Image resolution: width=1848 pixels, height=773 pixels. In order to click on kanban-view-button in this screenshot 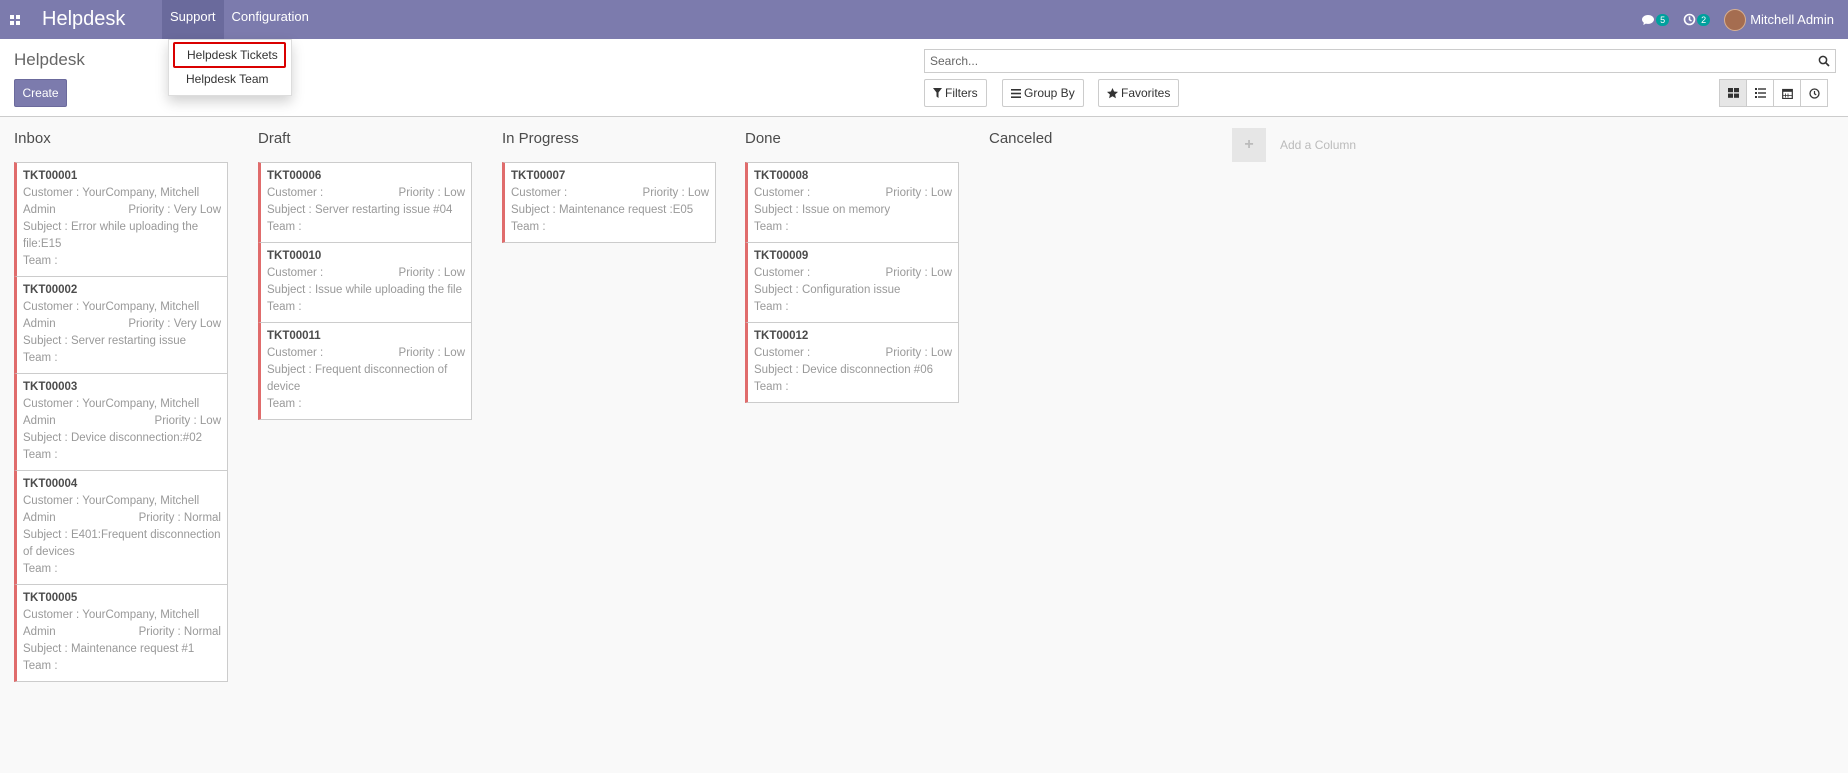, I will do `click(1733, 93)`.